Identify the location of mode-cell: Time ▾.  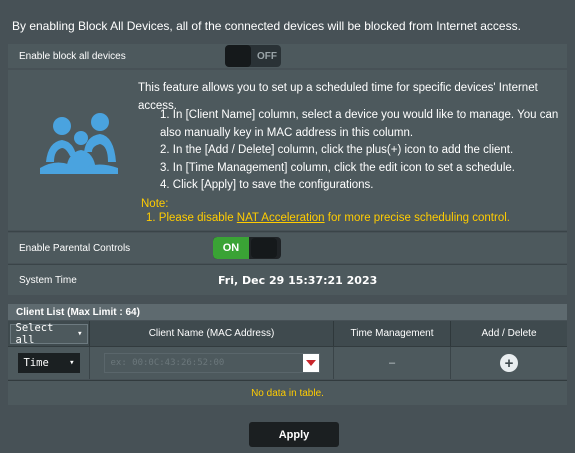
(49, 363).